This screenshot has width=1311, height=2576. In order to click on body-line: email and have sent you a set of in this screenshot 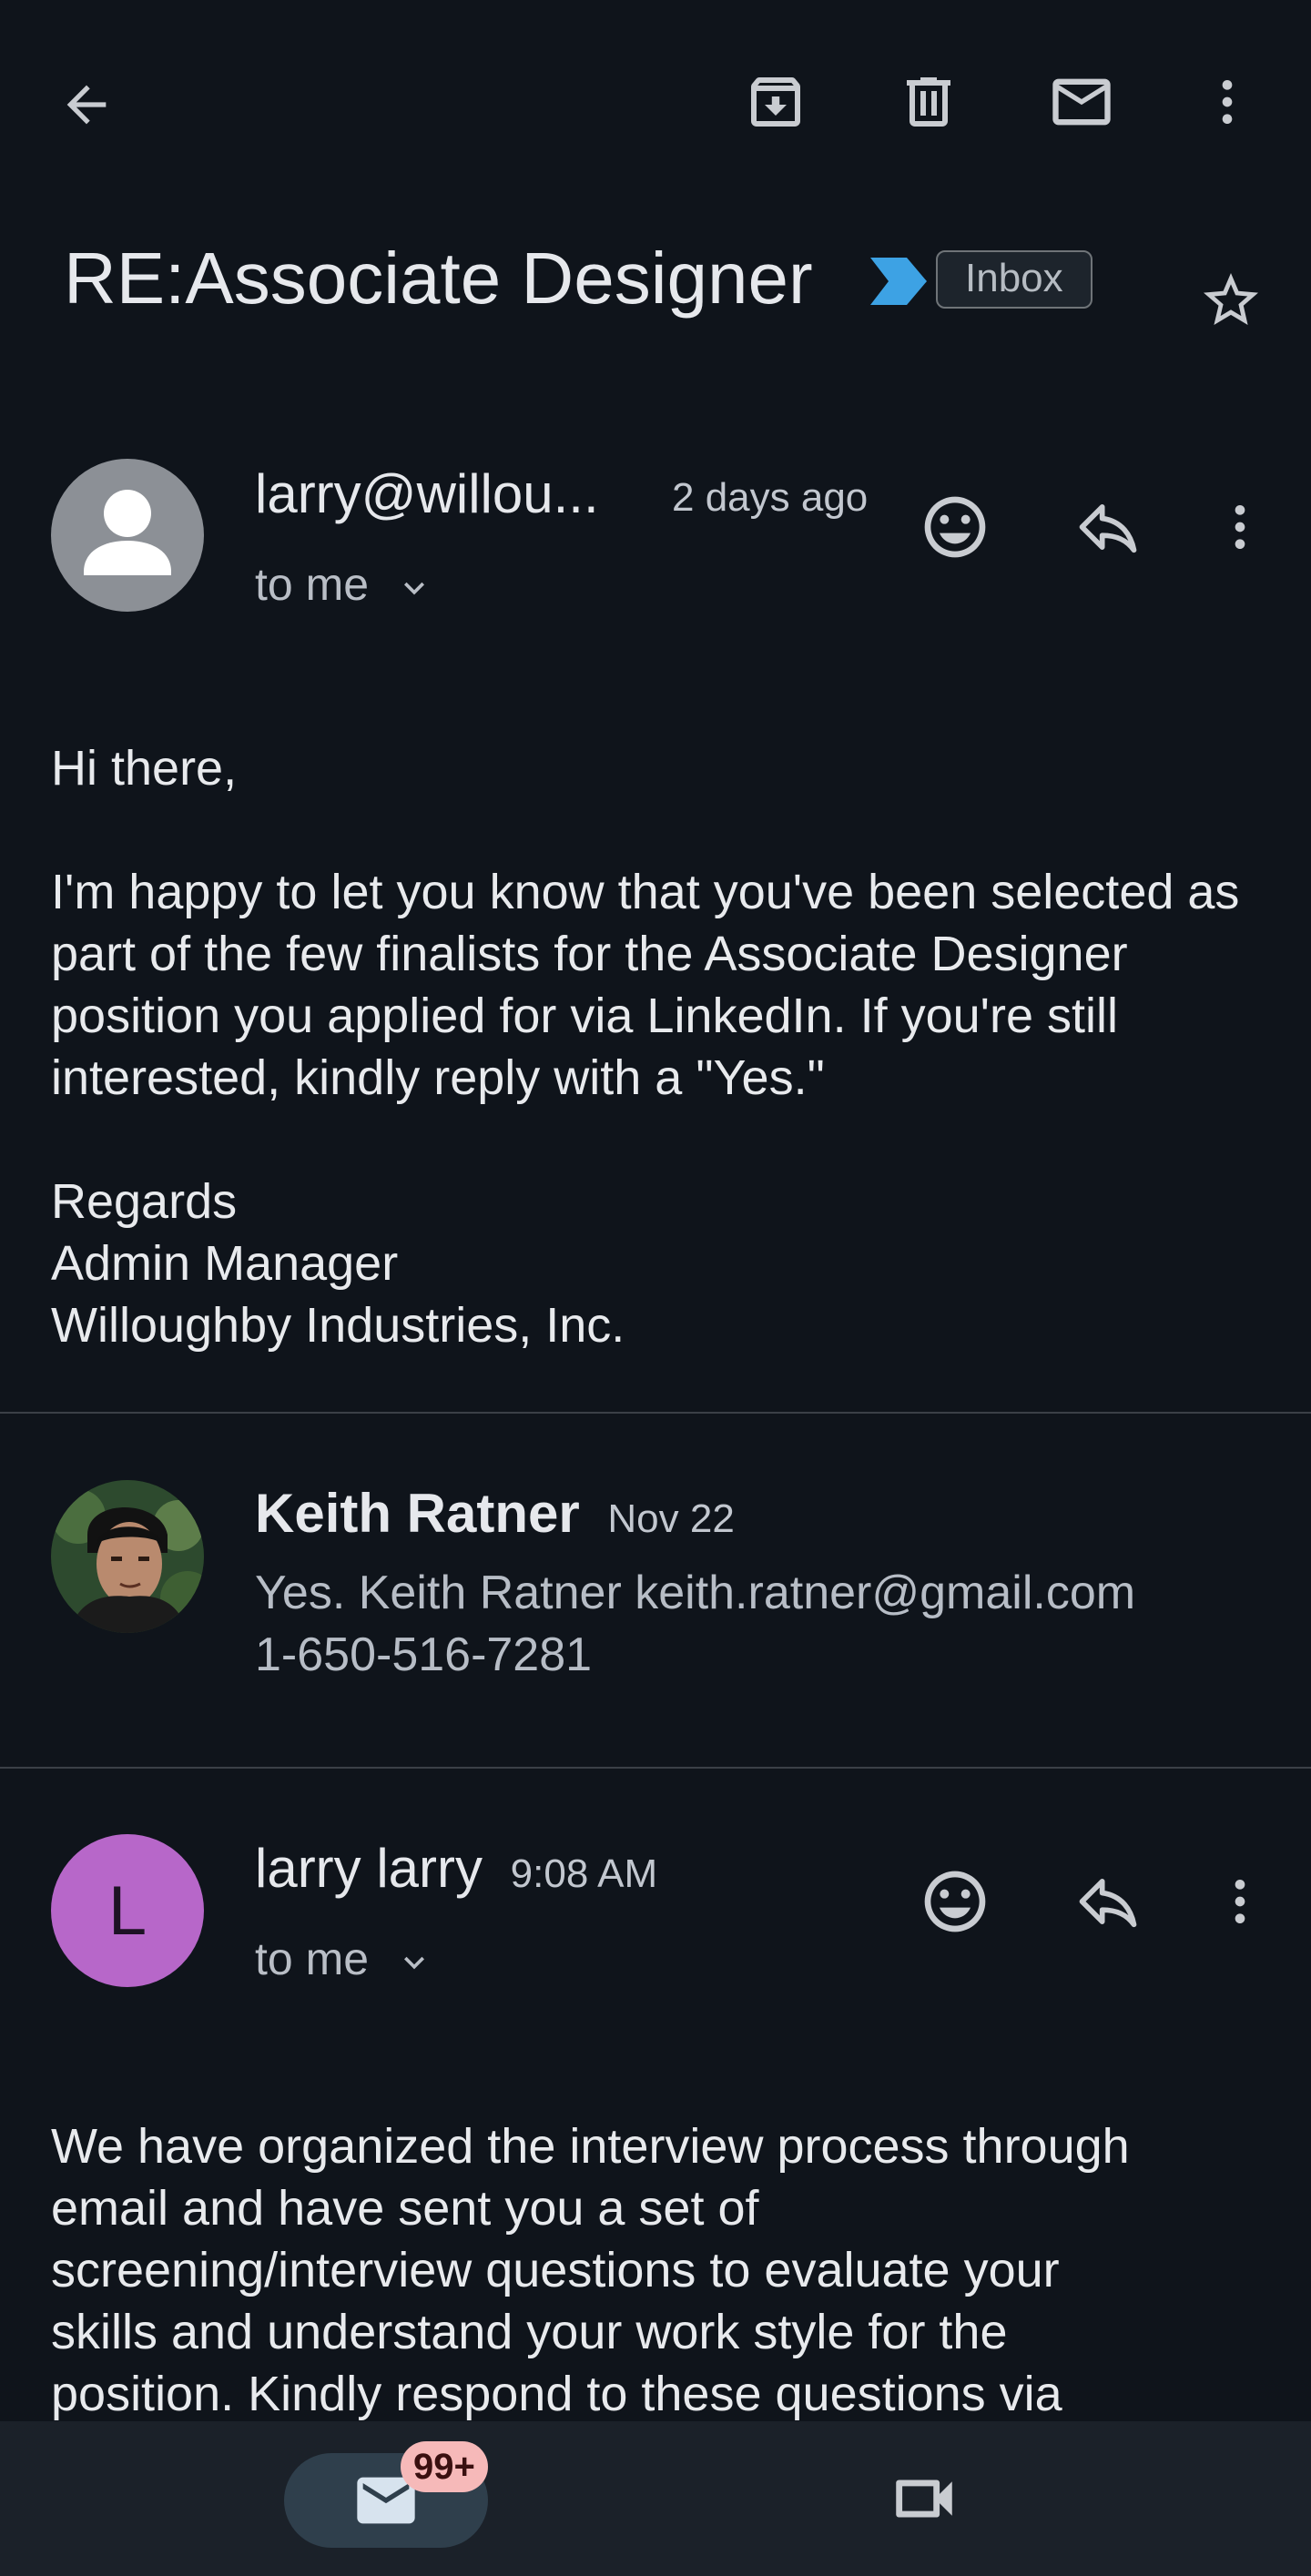, I will do `click(405, 2208)`.